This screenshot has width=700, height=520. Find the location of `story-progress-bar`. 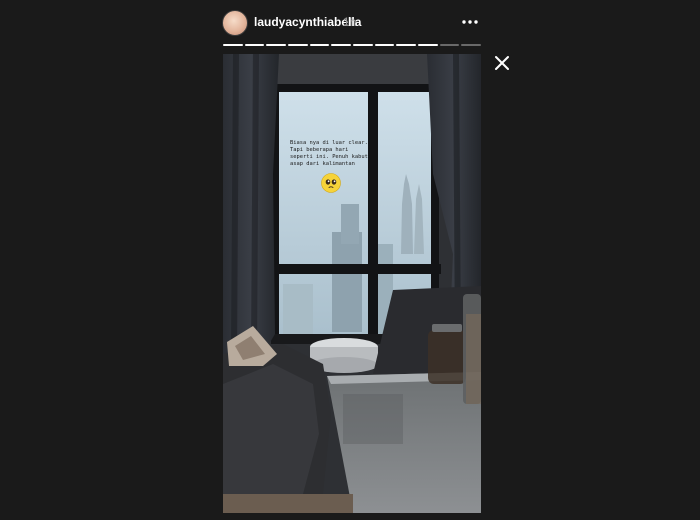

story-progress-bar is located at coordinates (352, 45).